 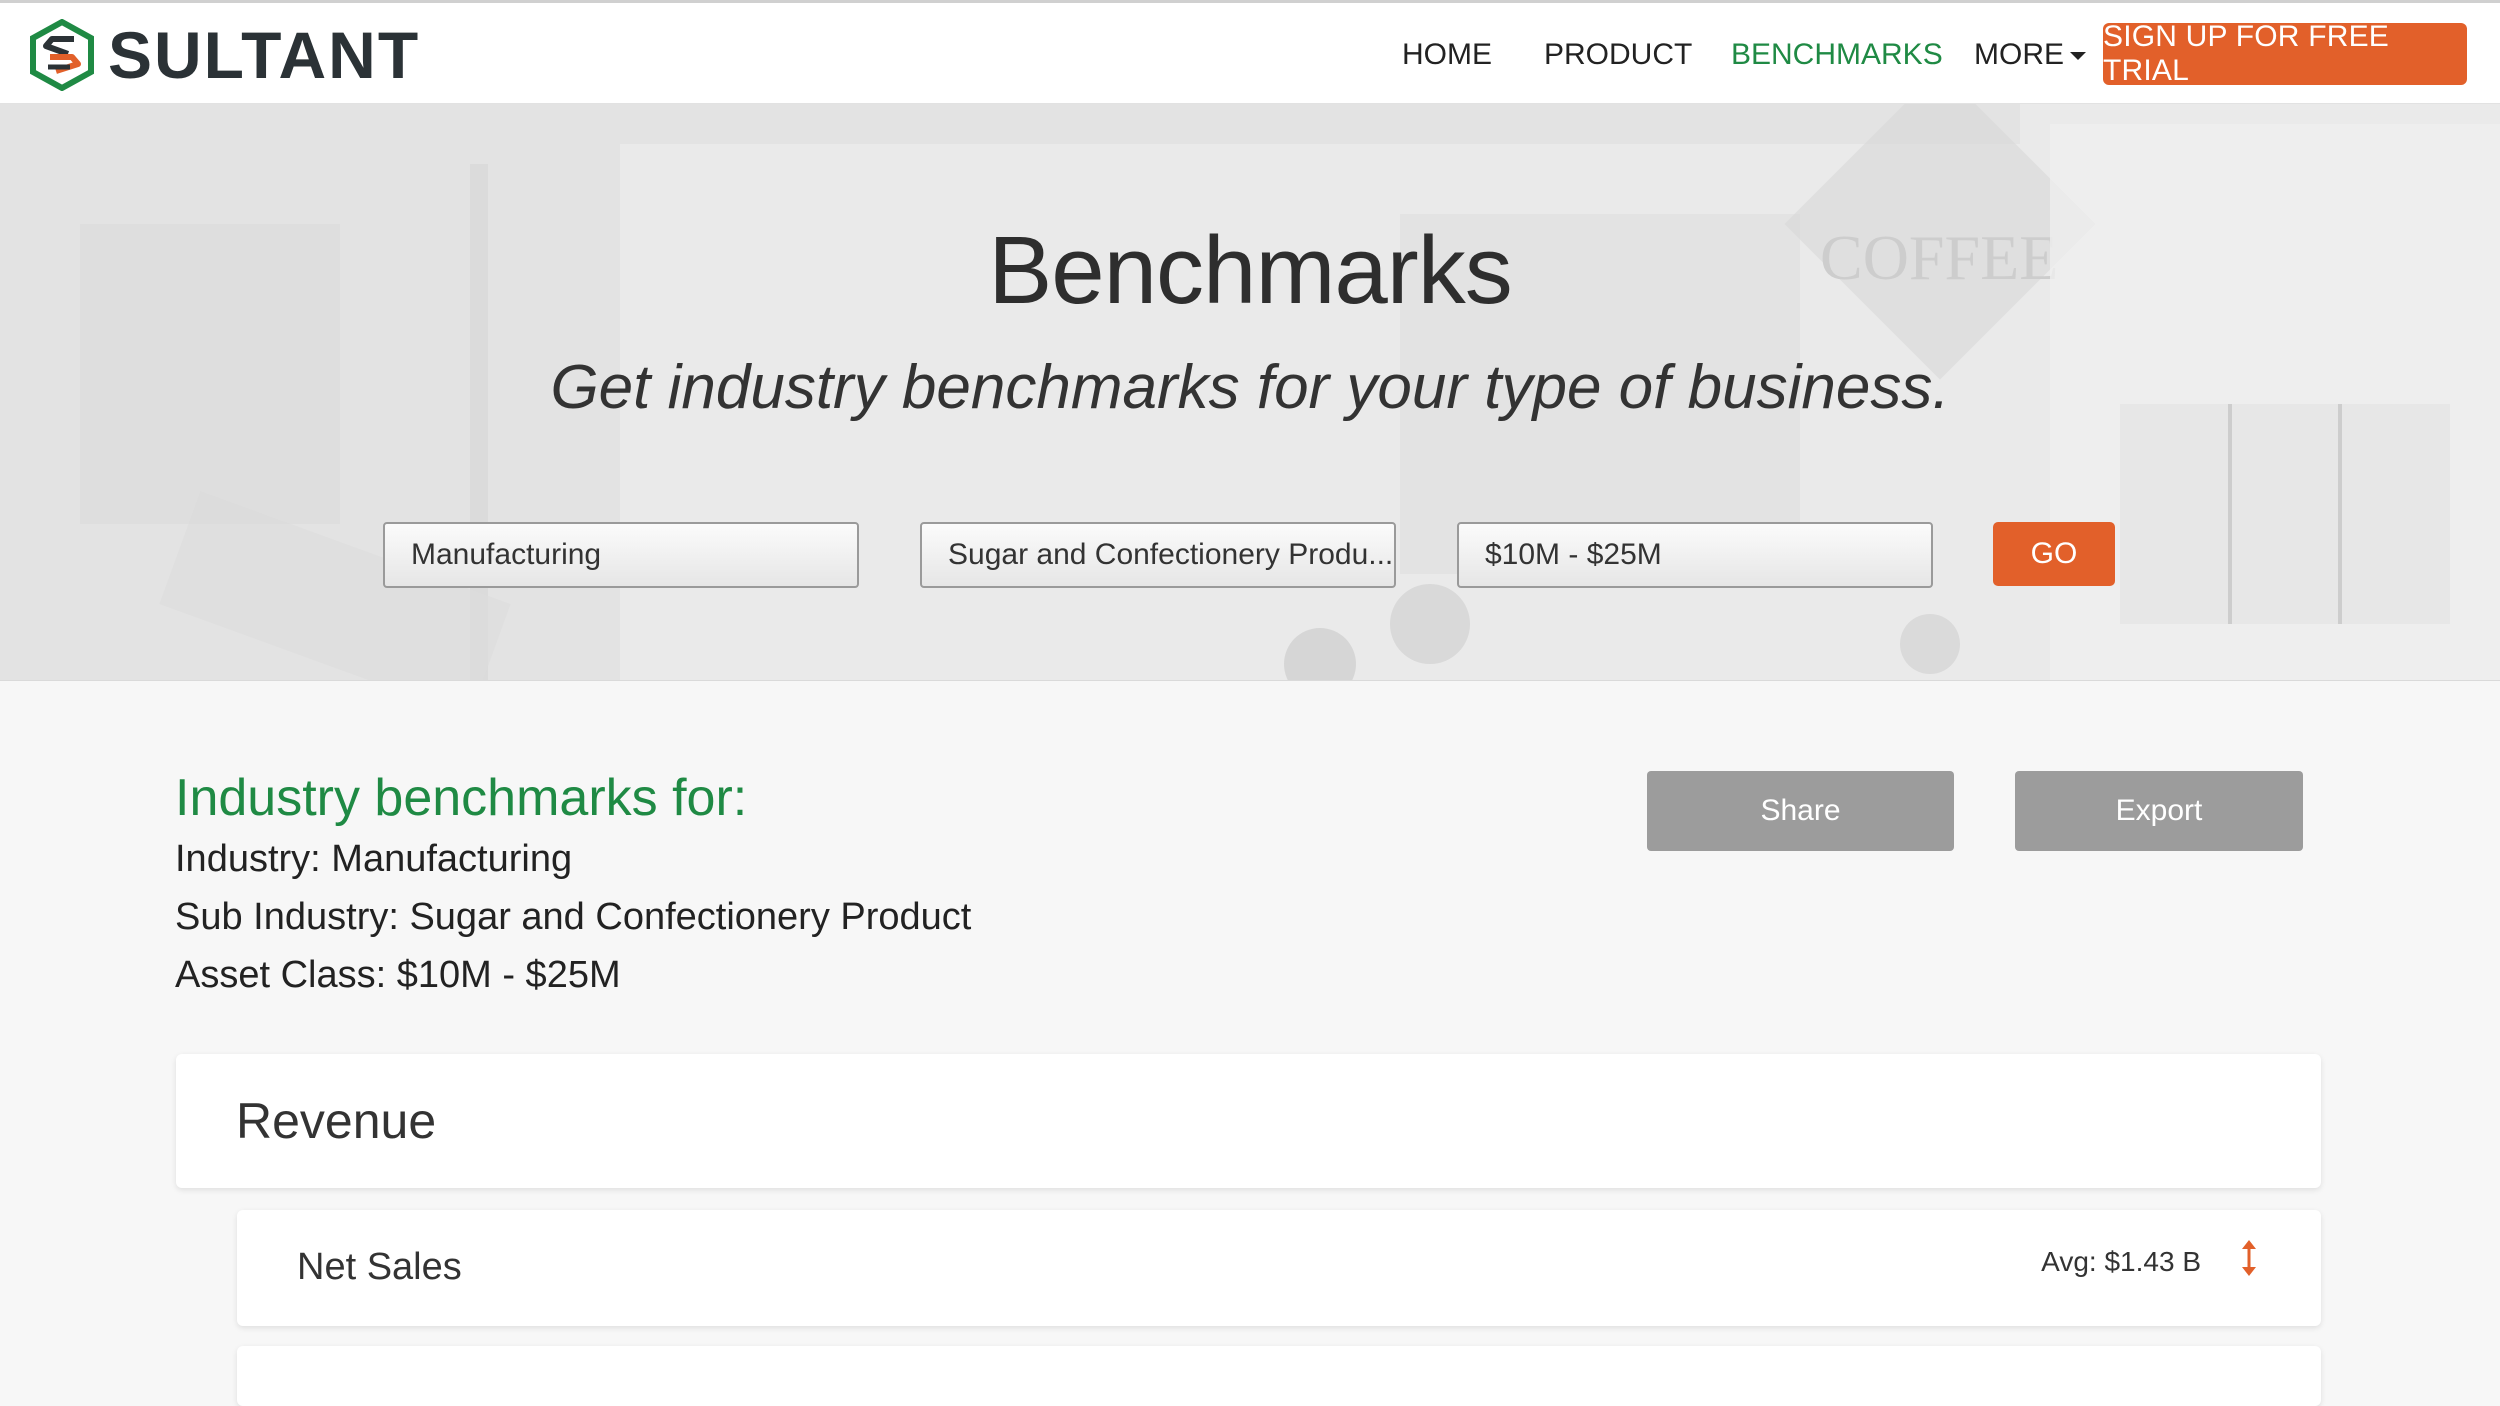 I want to click on next-metric-row, so click(x=1279, y=1376).